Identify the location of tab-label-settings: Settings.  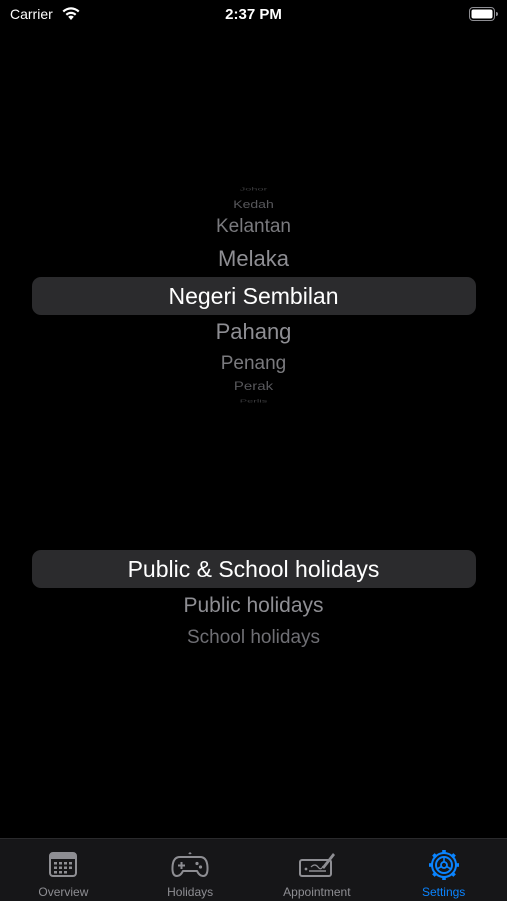
(443, 892).